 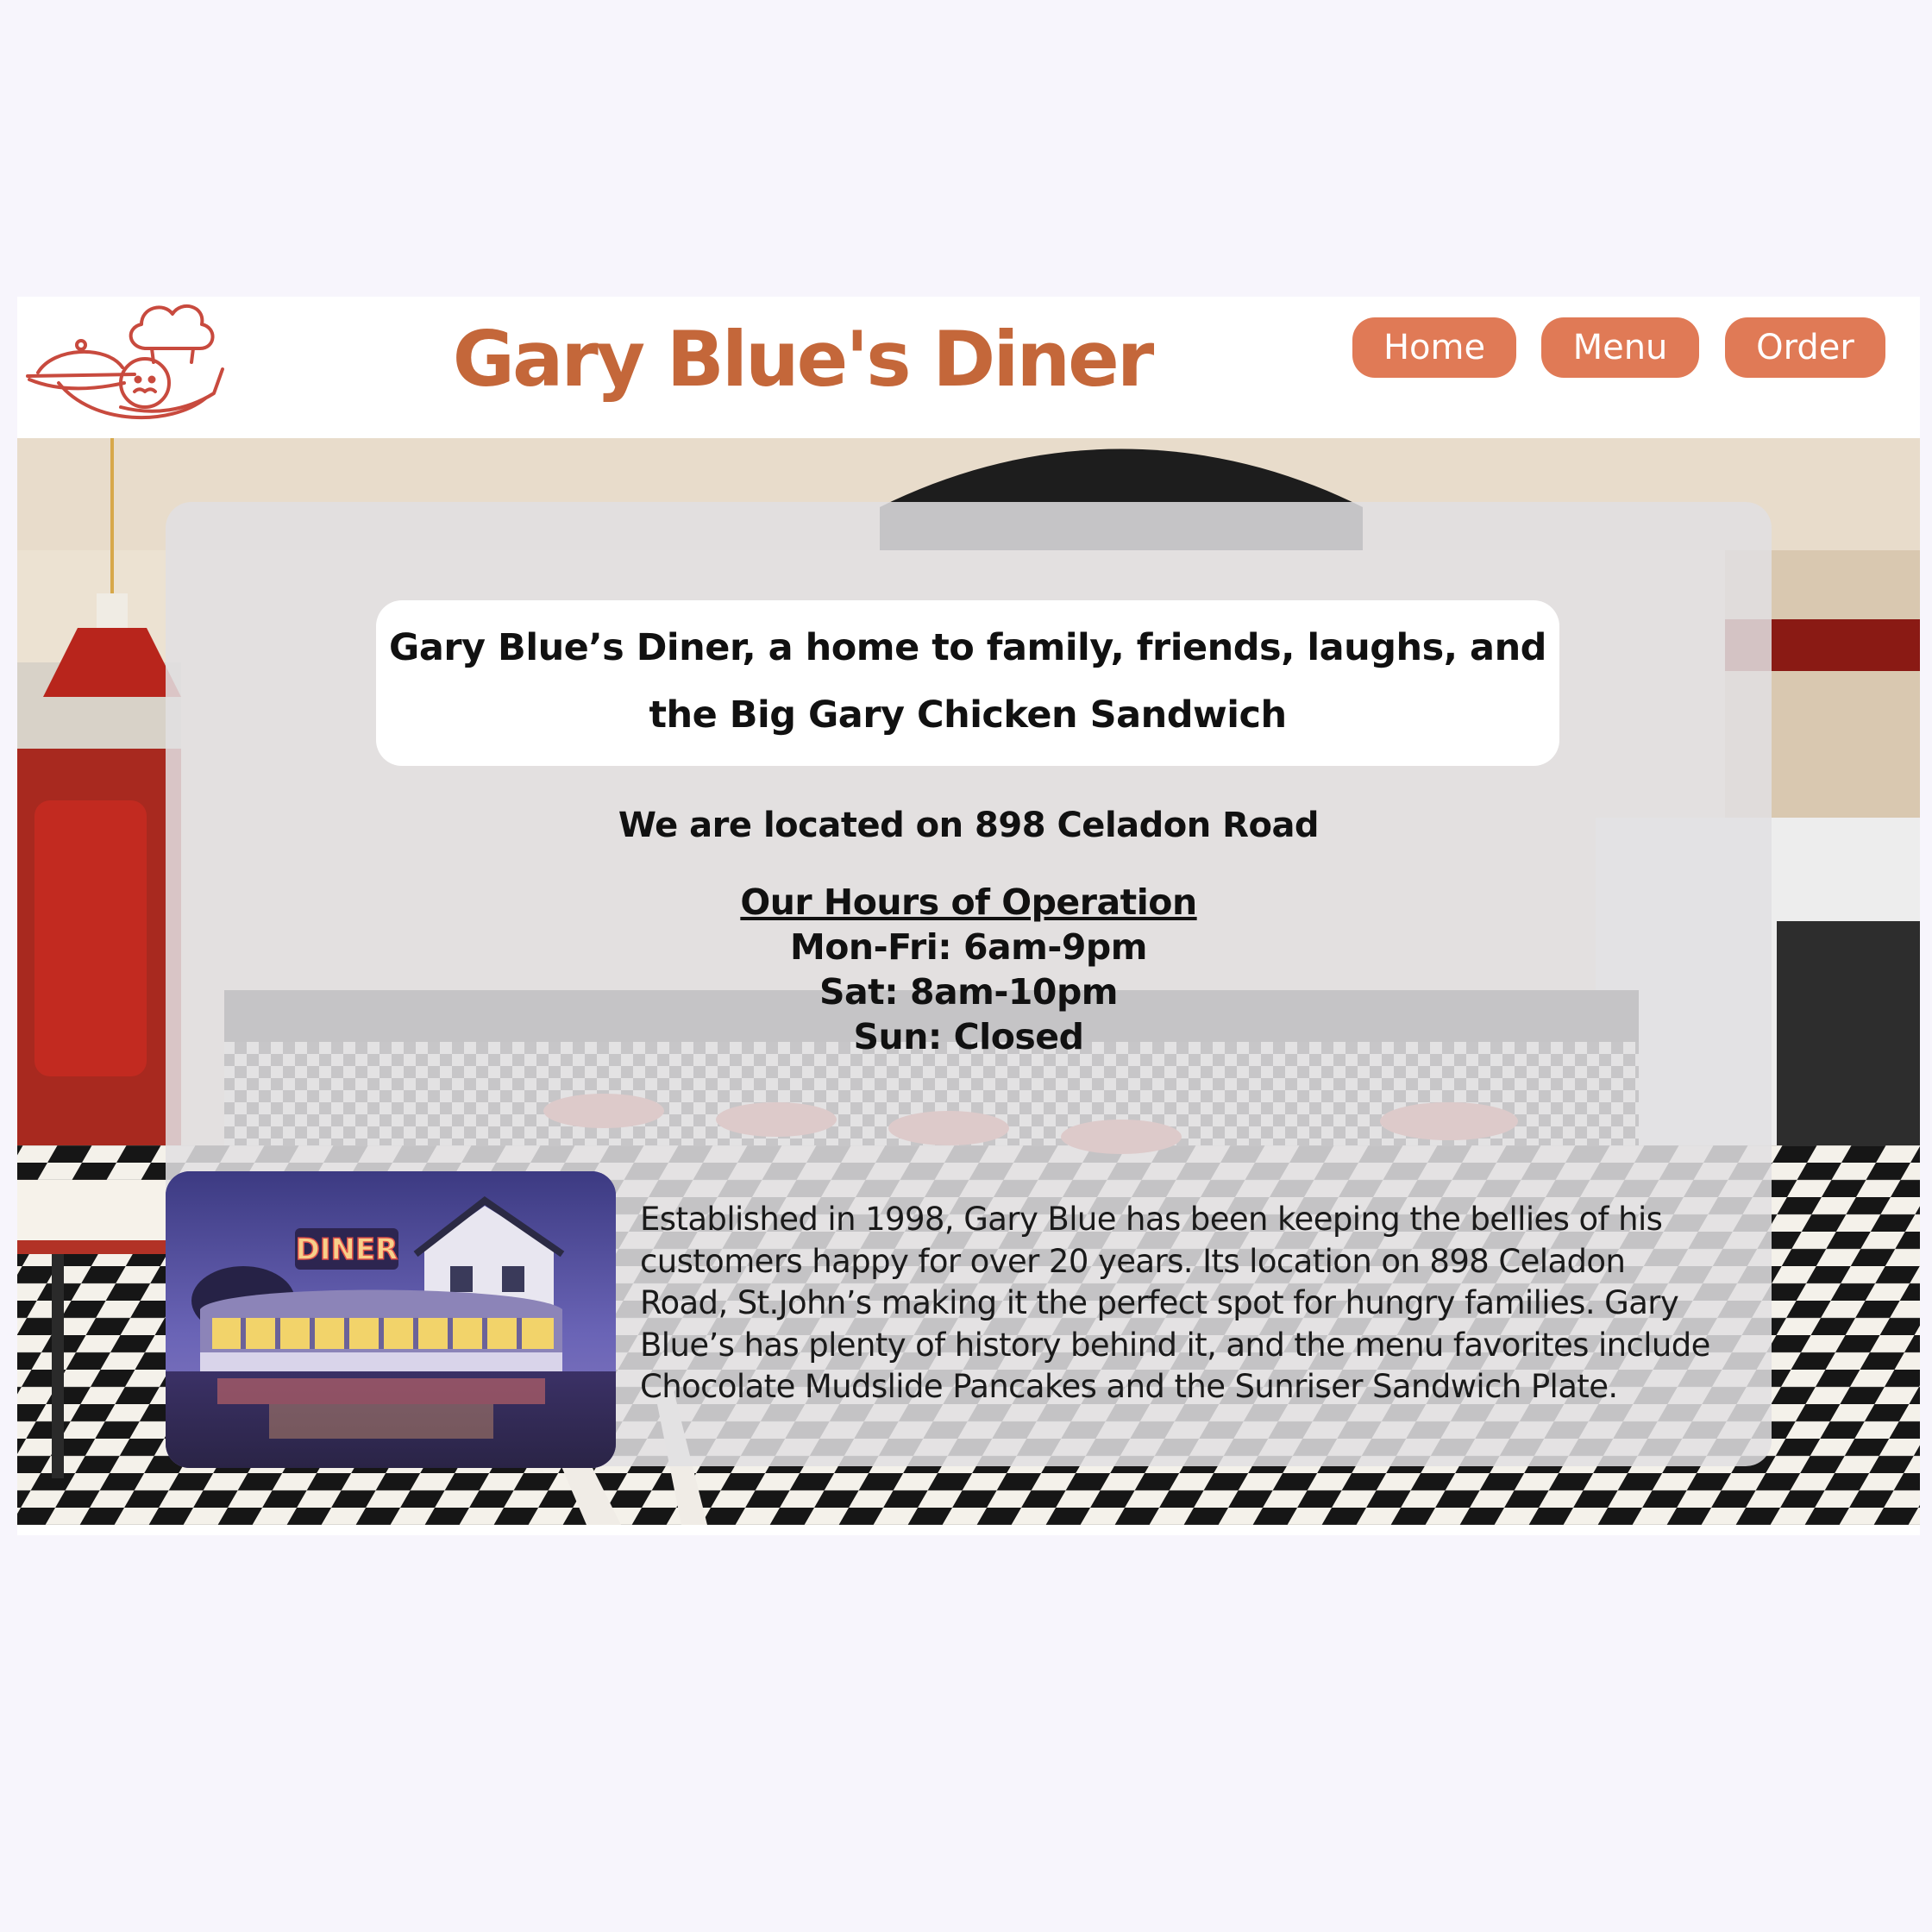 I want to click on diner-exterior-photo: DINER, so click(x=391, y=1320).